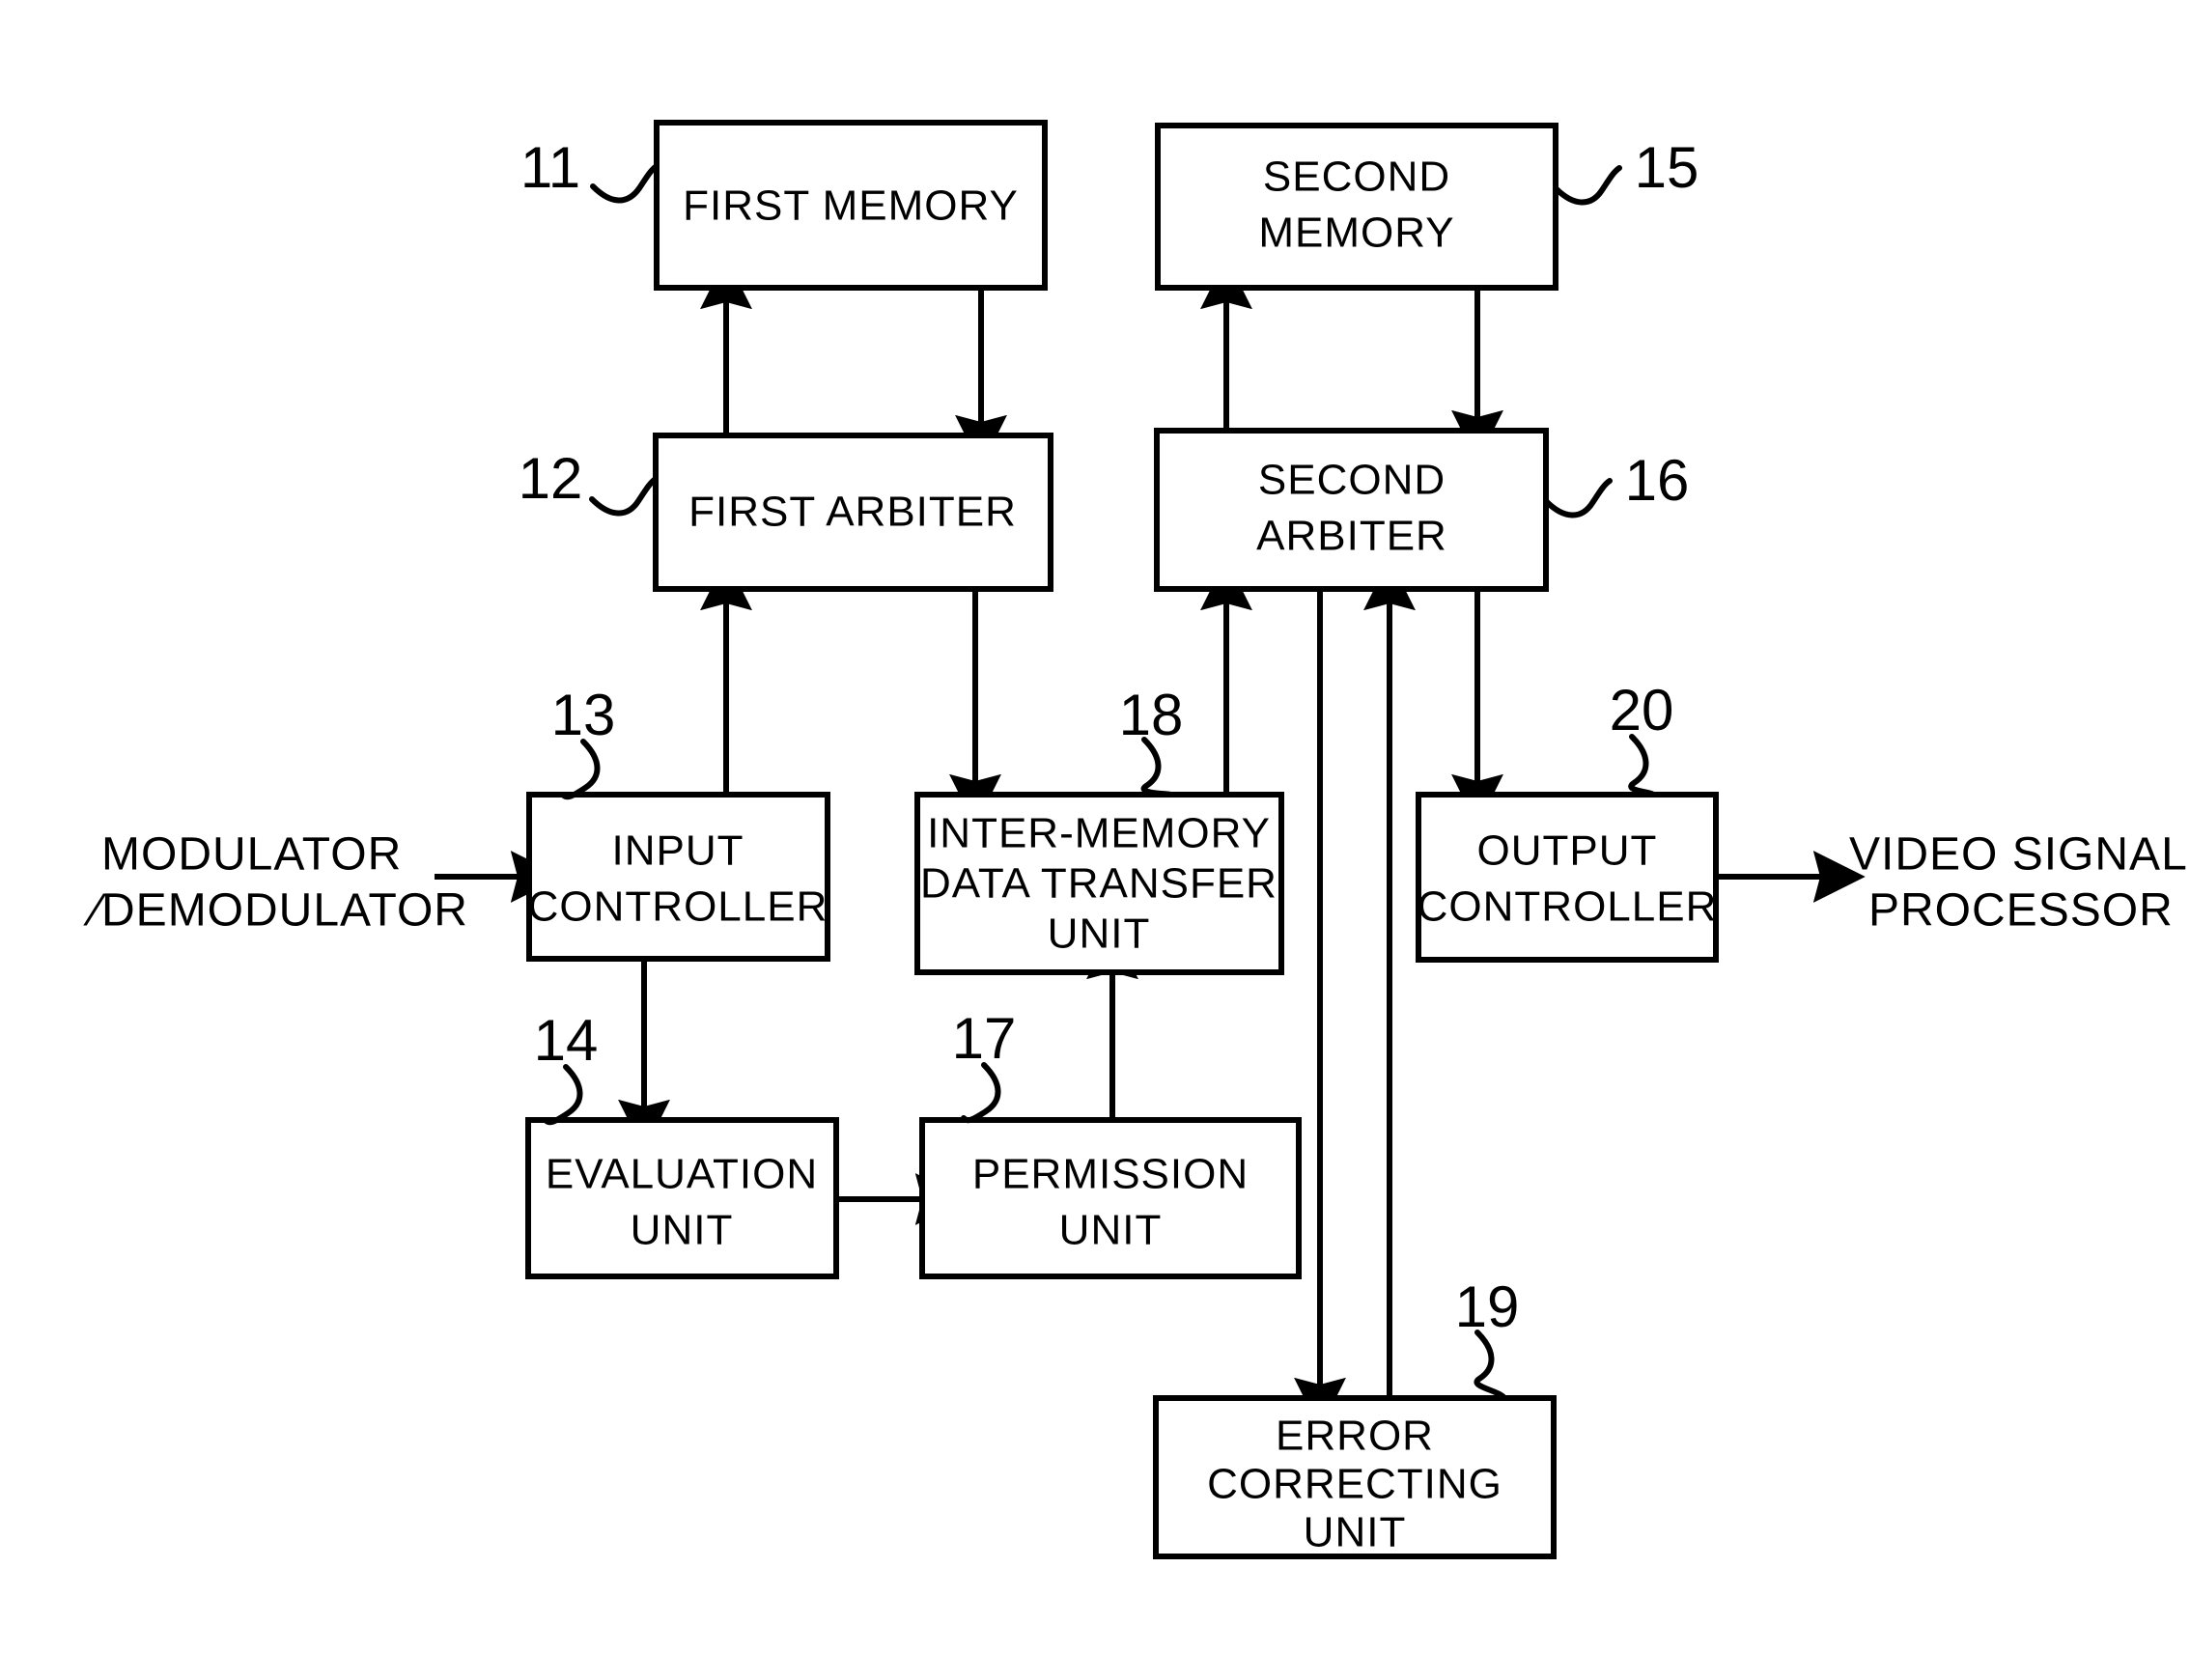 Image resolution: width=2190 pixels, height=1680 pixels. I want to click on reference-numeral-12: 12, so click(551, 479).